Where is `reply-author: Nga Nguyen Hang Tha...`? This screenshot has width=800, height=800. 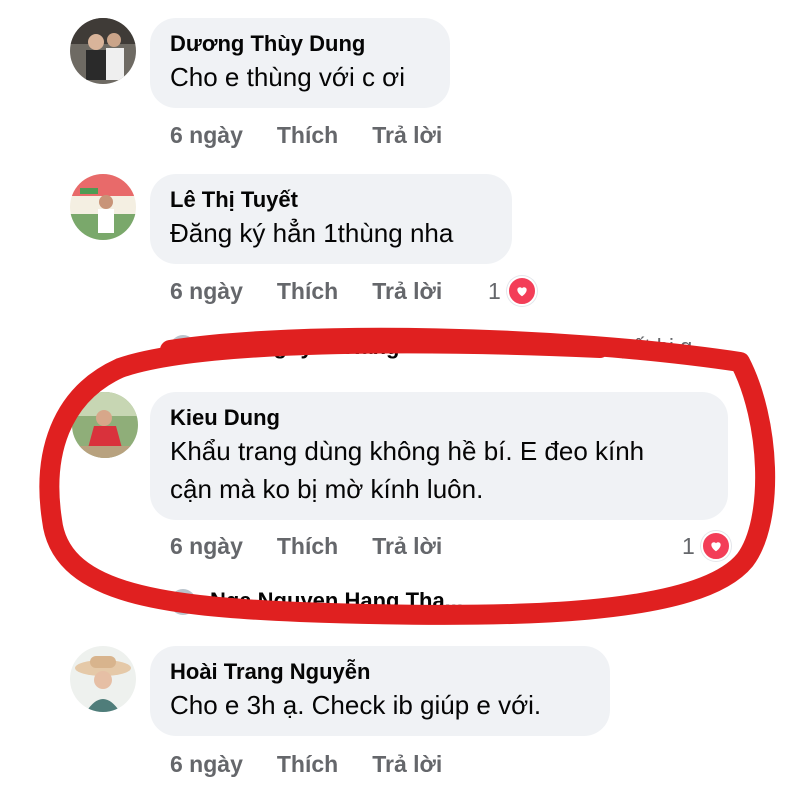 reply-author: Nga Nguyen Hang Tha... is located at coordinates (337, 600).